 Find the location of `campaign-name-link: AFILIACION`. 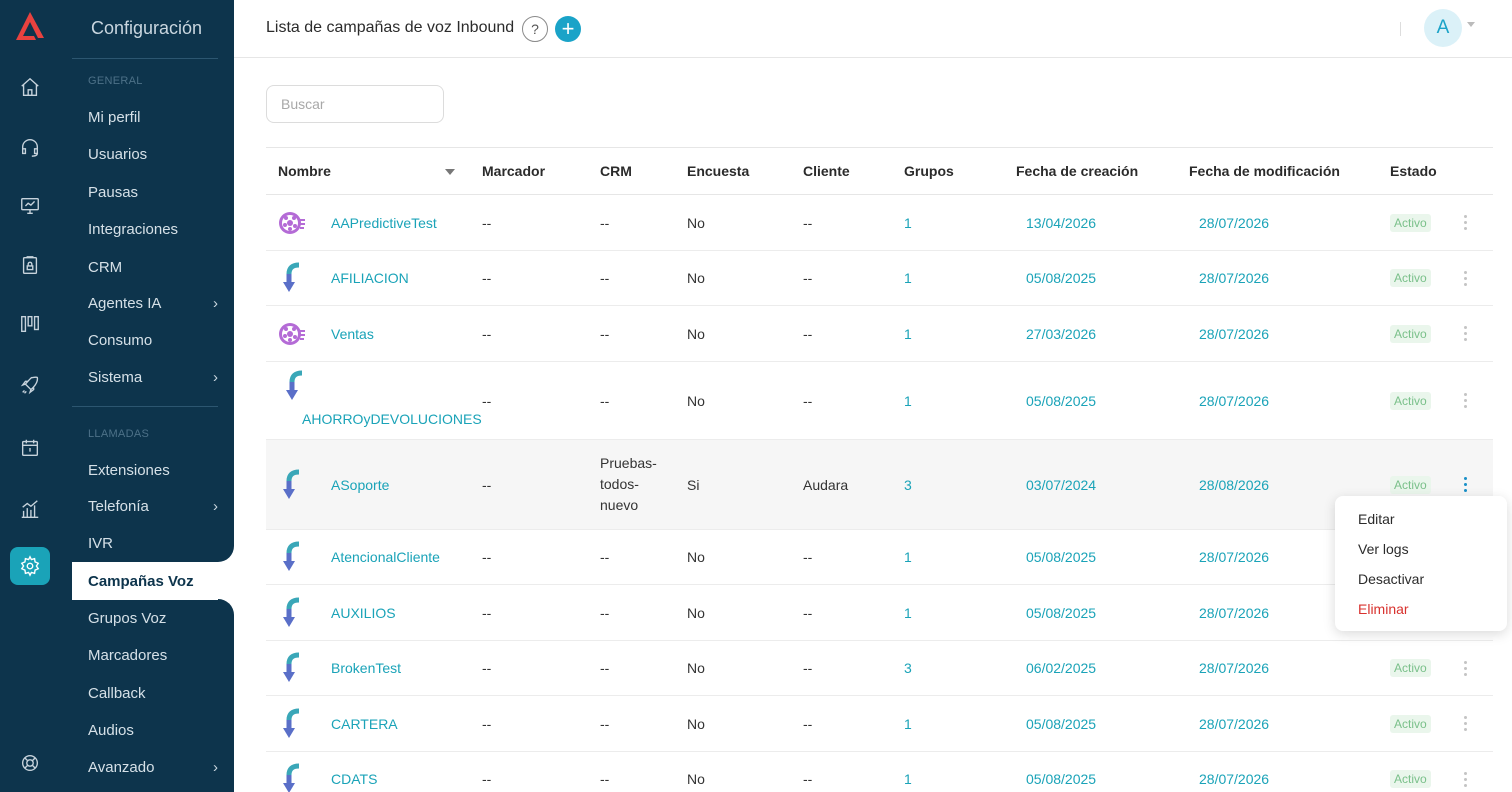

campaign-name-link: AFILIACION is located at coordinates (370, 278).